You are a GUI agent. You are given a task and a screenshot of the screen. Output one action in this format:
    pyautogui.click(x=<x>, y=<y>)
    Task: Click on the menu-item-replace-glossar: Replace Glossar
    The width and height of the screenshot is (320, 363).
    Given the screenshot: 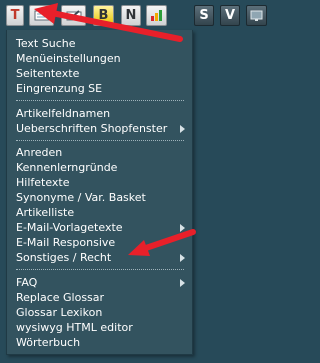 What is the action you would take?
    pyautogui.click(x=60, y=297)
    